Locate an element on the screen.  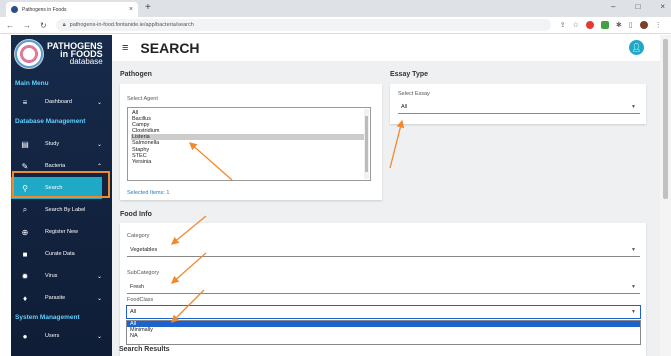
sidebar-item-label: Register New is located at coordinates (62, 232).